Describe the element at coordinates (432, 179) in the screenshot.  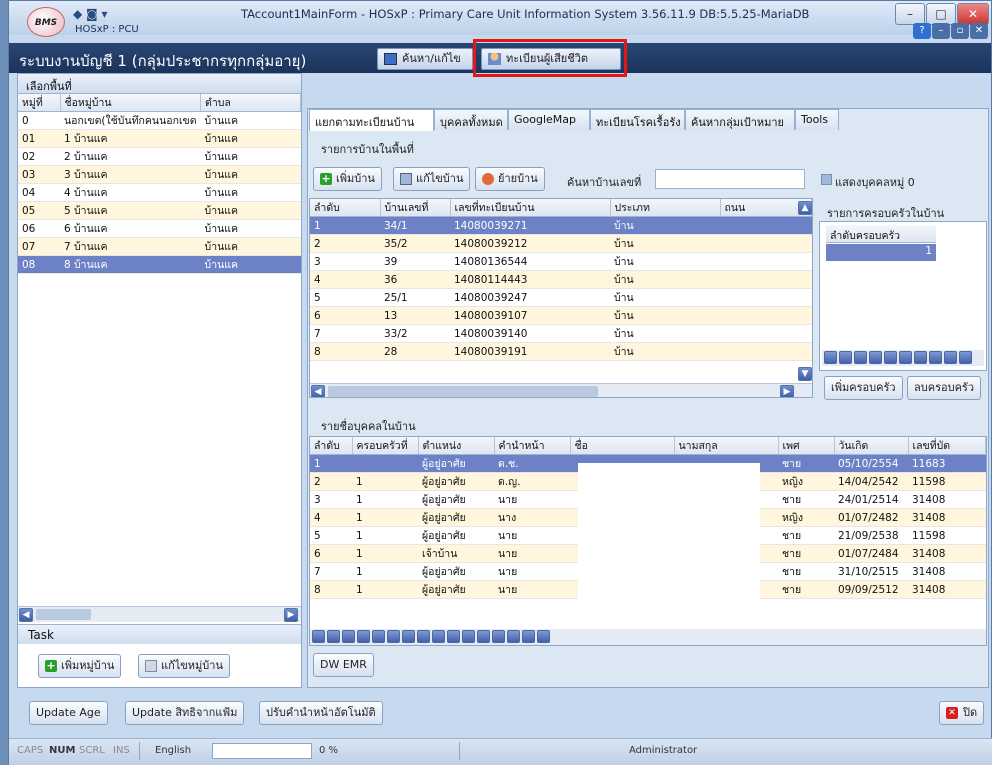
I see `edit-house-button: แก้ไขบ้าน` at that location.